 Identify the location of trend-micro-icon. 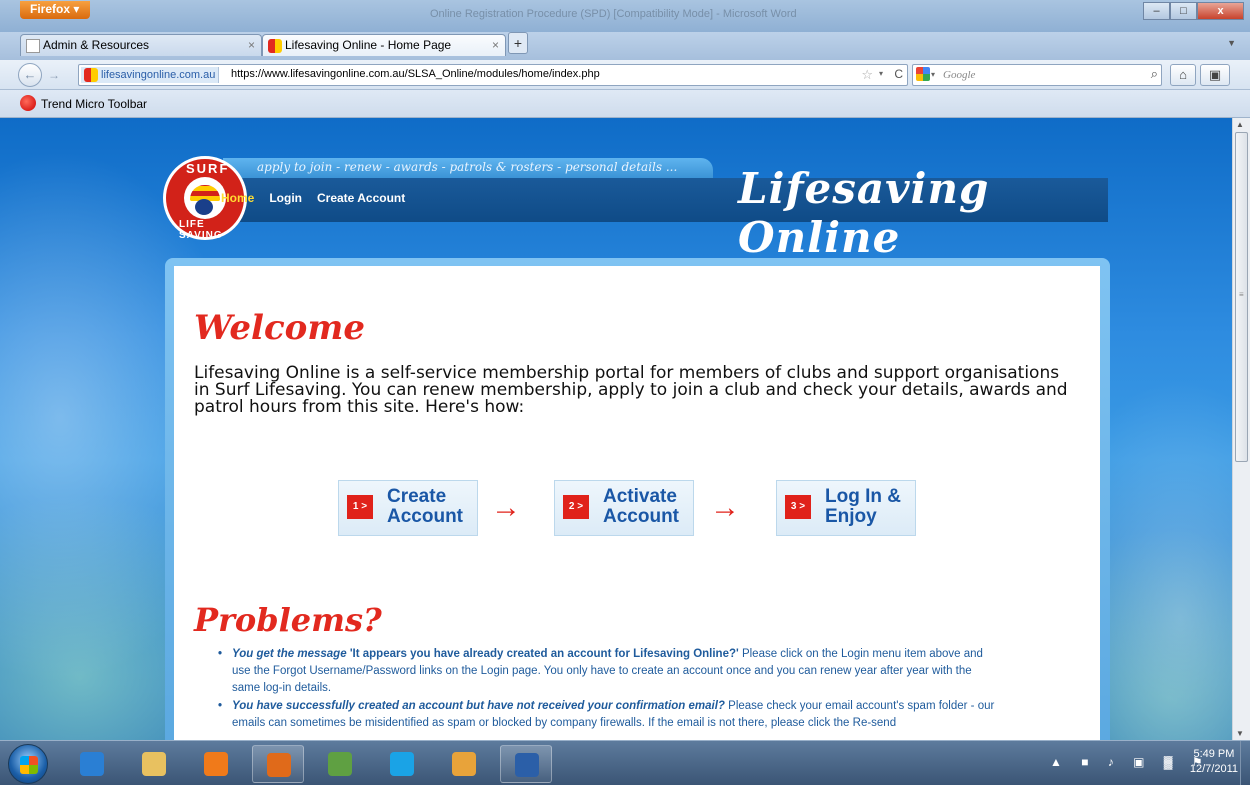
(28, 103).